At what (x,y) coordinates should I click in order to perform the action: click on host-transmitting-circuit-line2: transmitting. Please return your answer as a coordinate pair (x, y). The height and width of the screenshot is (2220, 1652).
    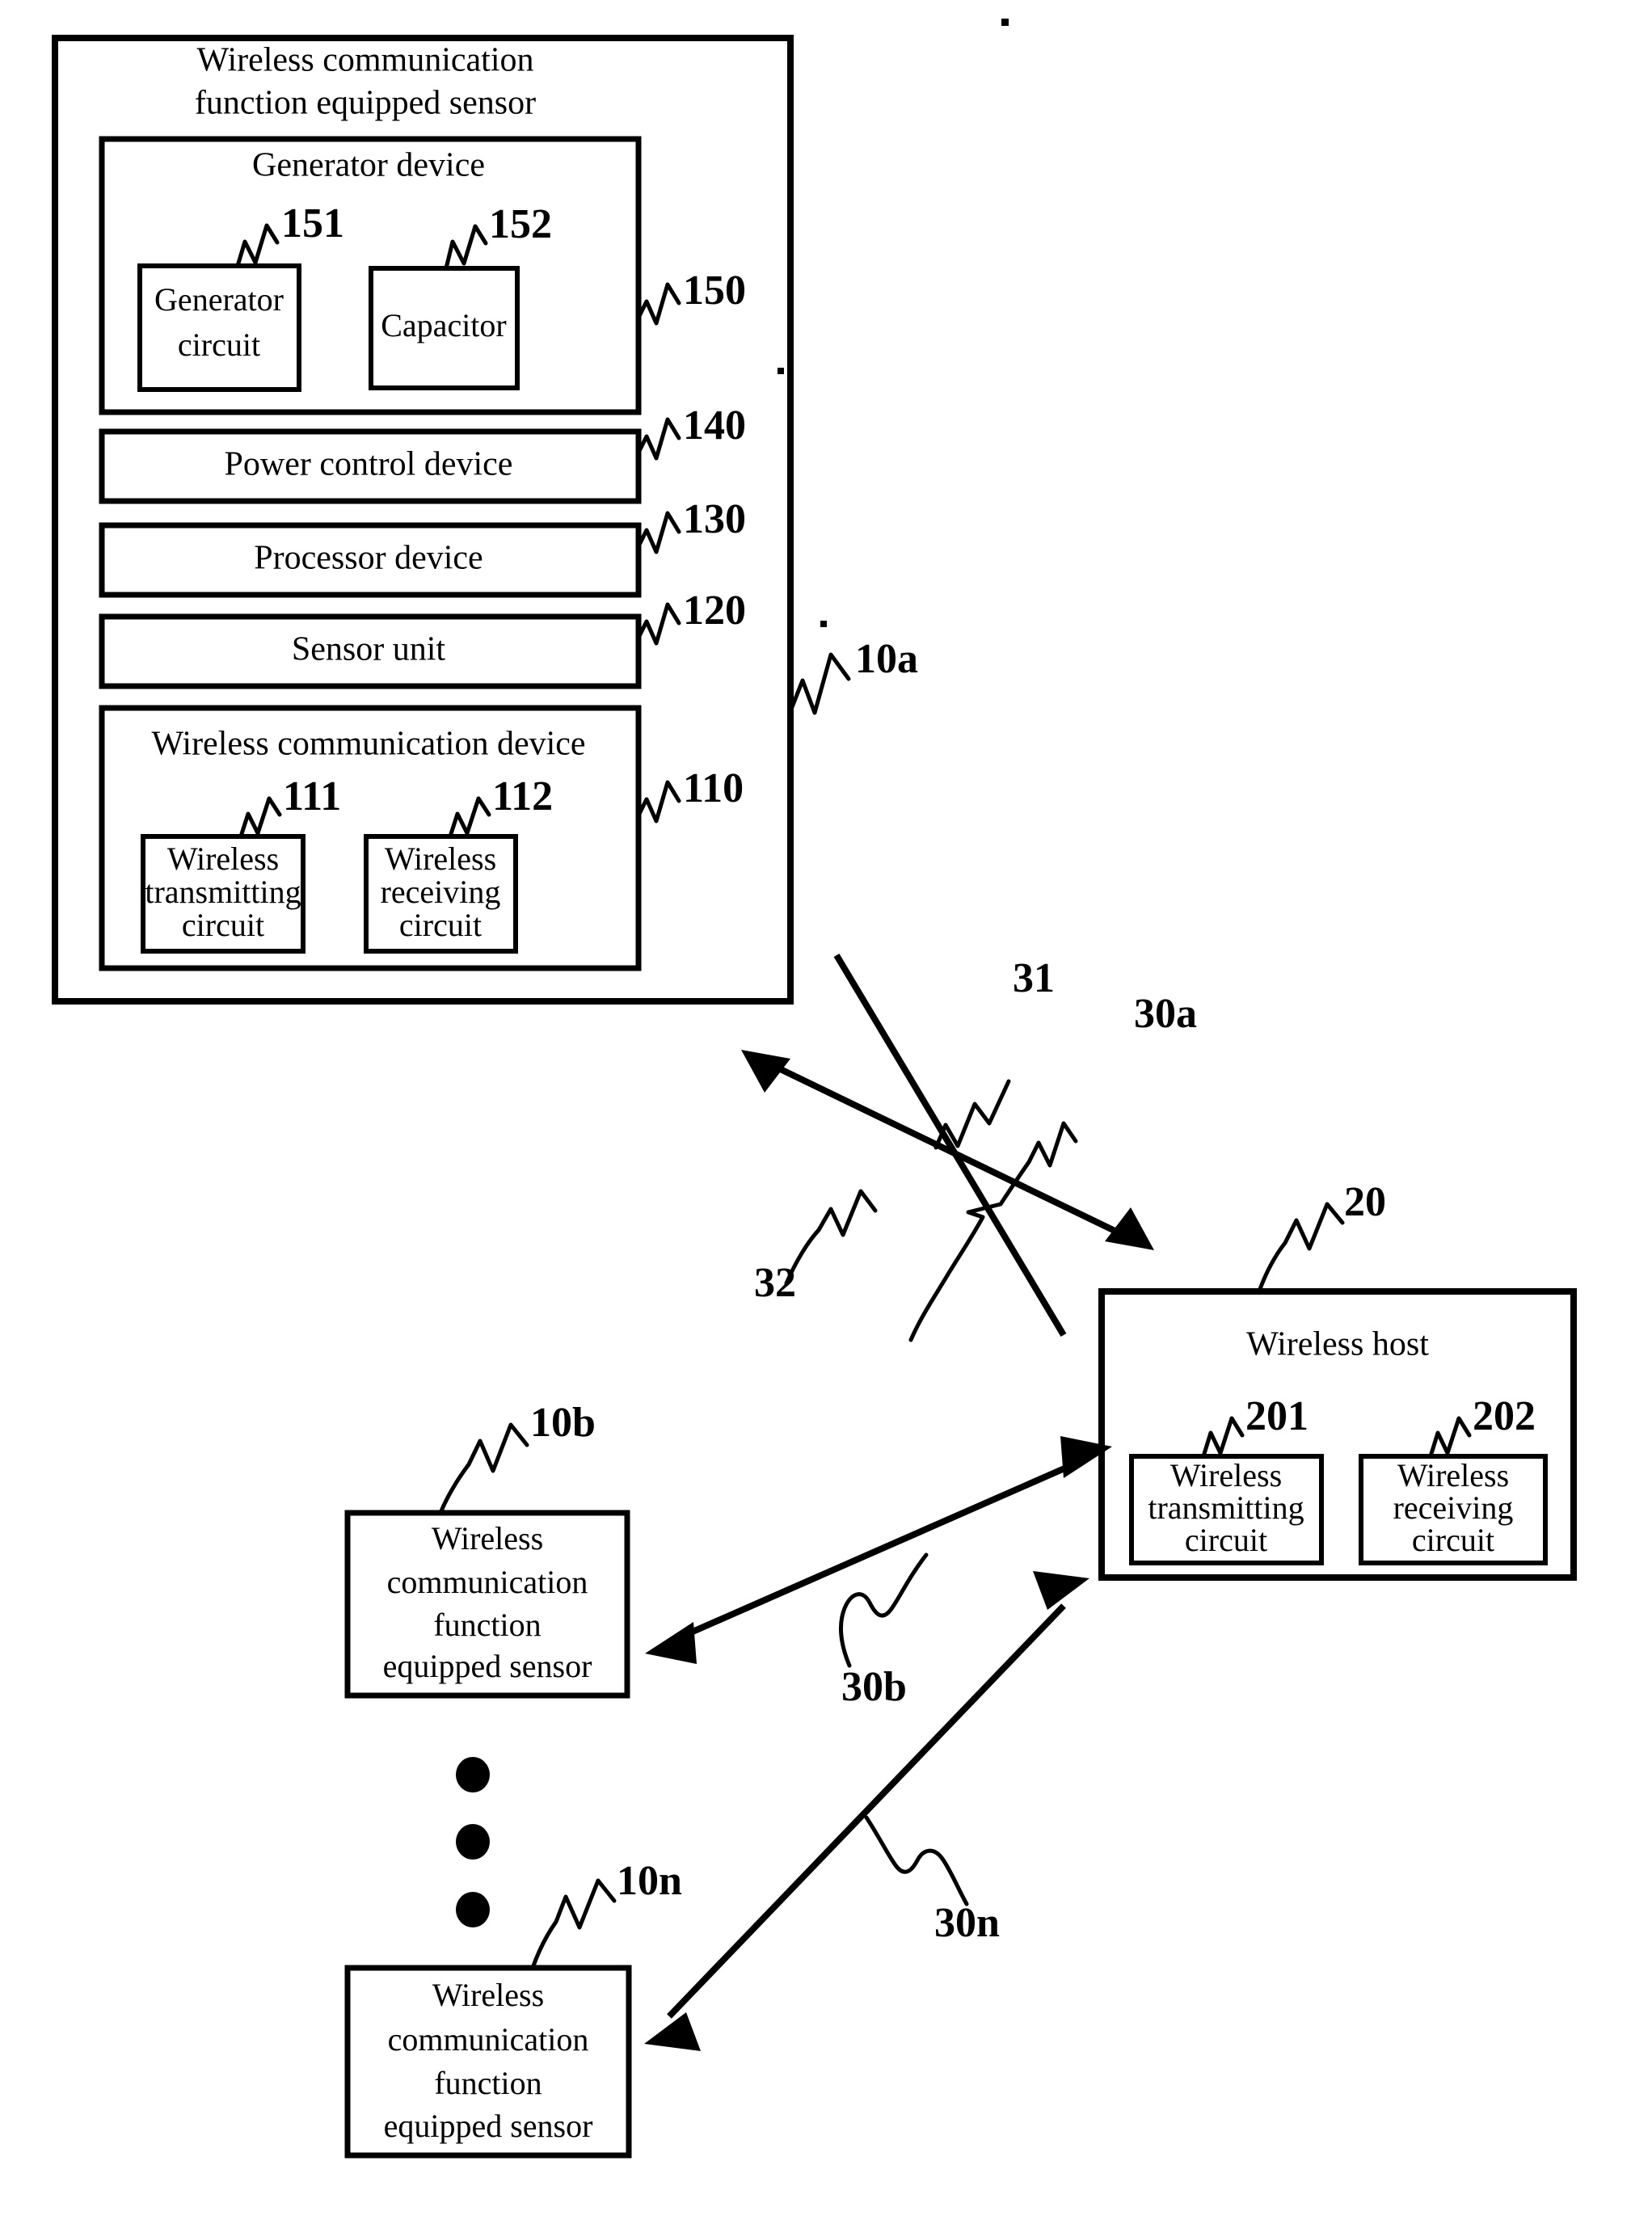
    Looking at the image, I should click on (1226, 1507).